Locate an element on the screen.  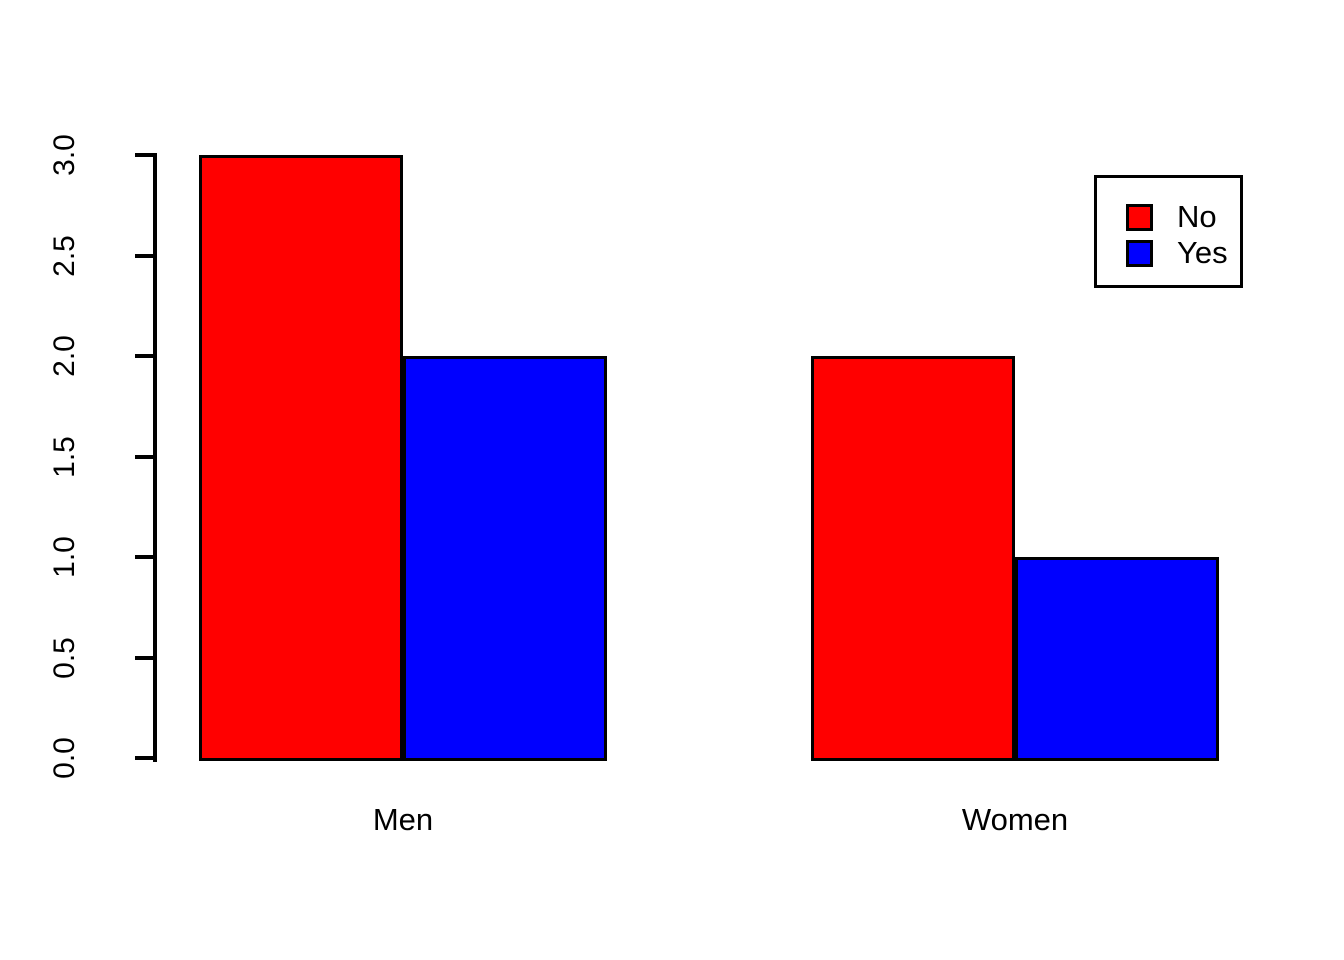
legend-label-no: No is located at coordinates (1197, 216).